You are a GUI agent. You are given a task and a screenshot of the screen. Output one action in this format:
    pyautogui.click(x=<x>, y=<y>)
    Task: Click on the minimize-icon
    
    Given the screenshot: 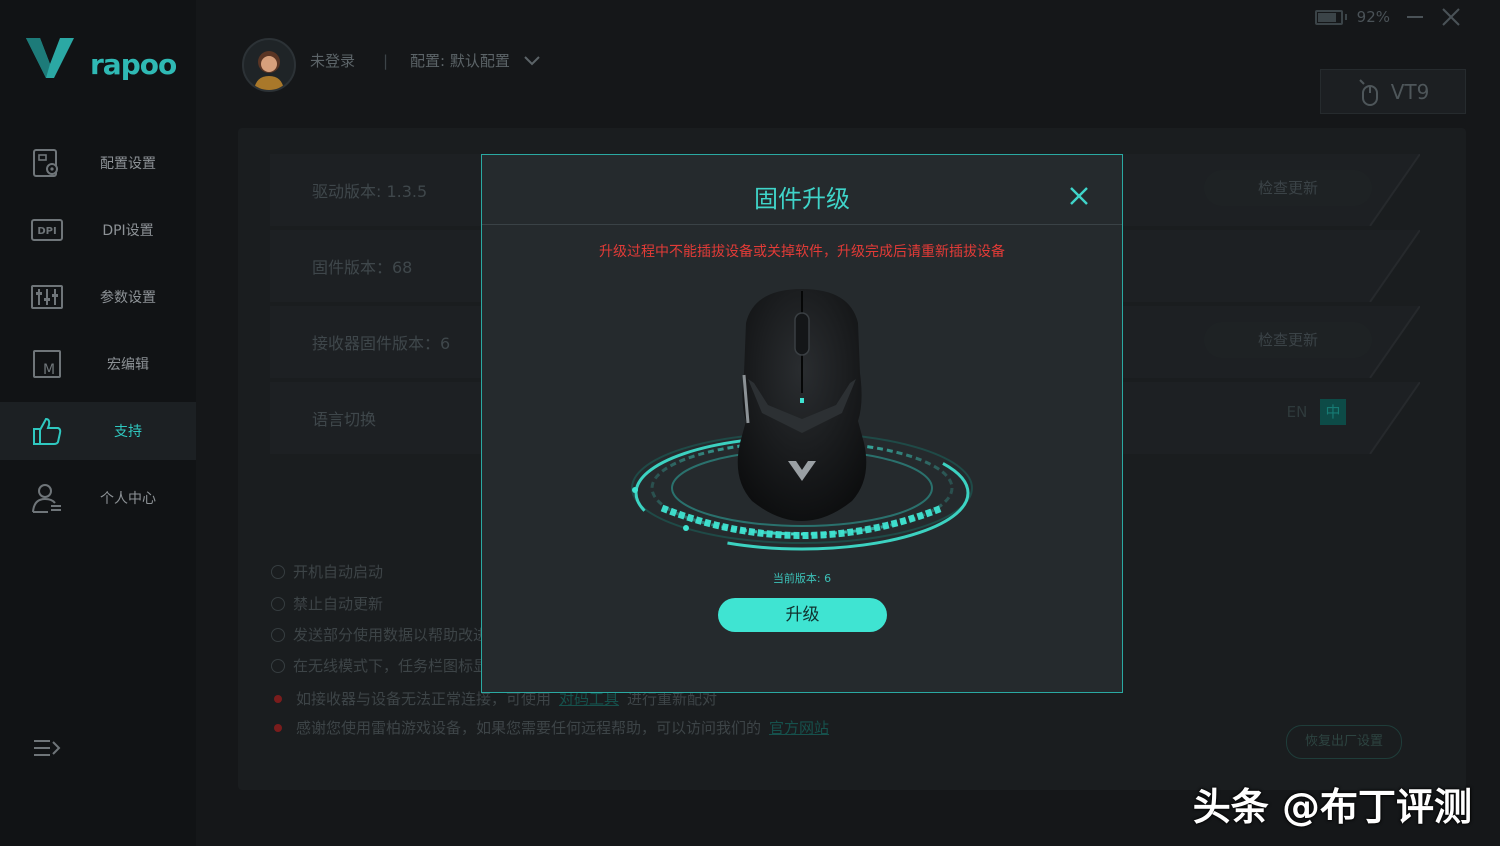 What is the action you would take?
    pyautogui.click(x=1415, y=17)
    